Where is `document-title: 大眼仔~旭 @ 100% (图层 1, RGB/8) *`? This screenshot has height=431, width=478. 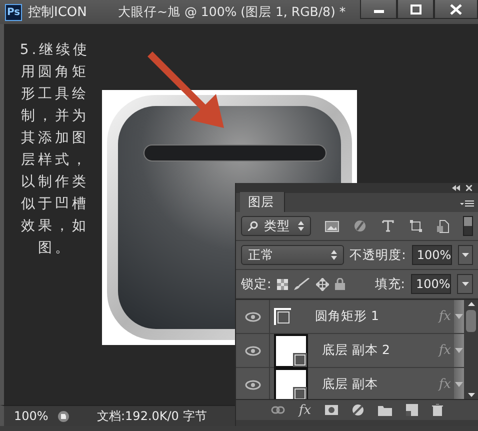 document-title: 大眼仔~旭 @ 100% (图层 1, RGB/8) * is located at coordinates (232, 12).